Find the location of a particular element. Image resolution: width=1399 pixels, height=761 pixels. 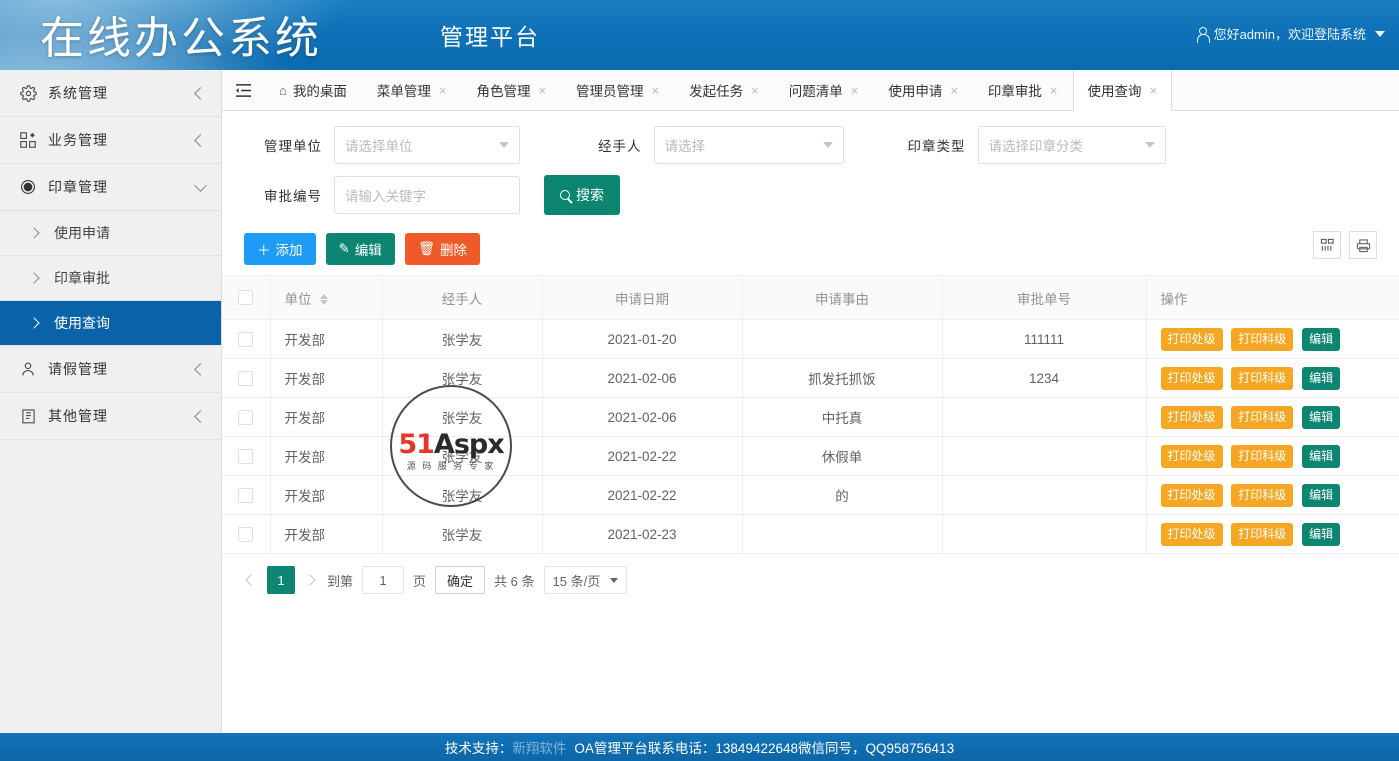

table-row: 开发部 张学友 2021-02-23 打印处级 打印科级 编辑 is located at coordinates (810, 534).